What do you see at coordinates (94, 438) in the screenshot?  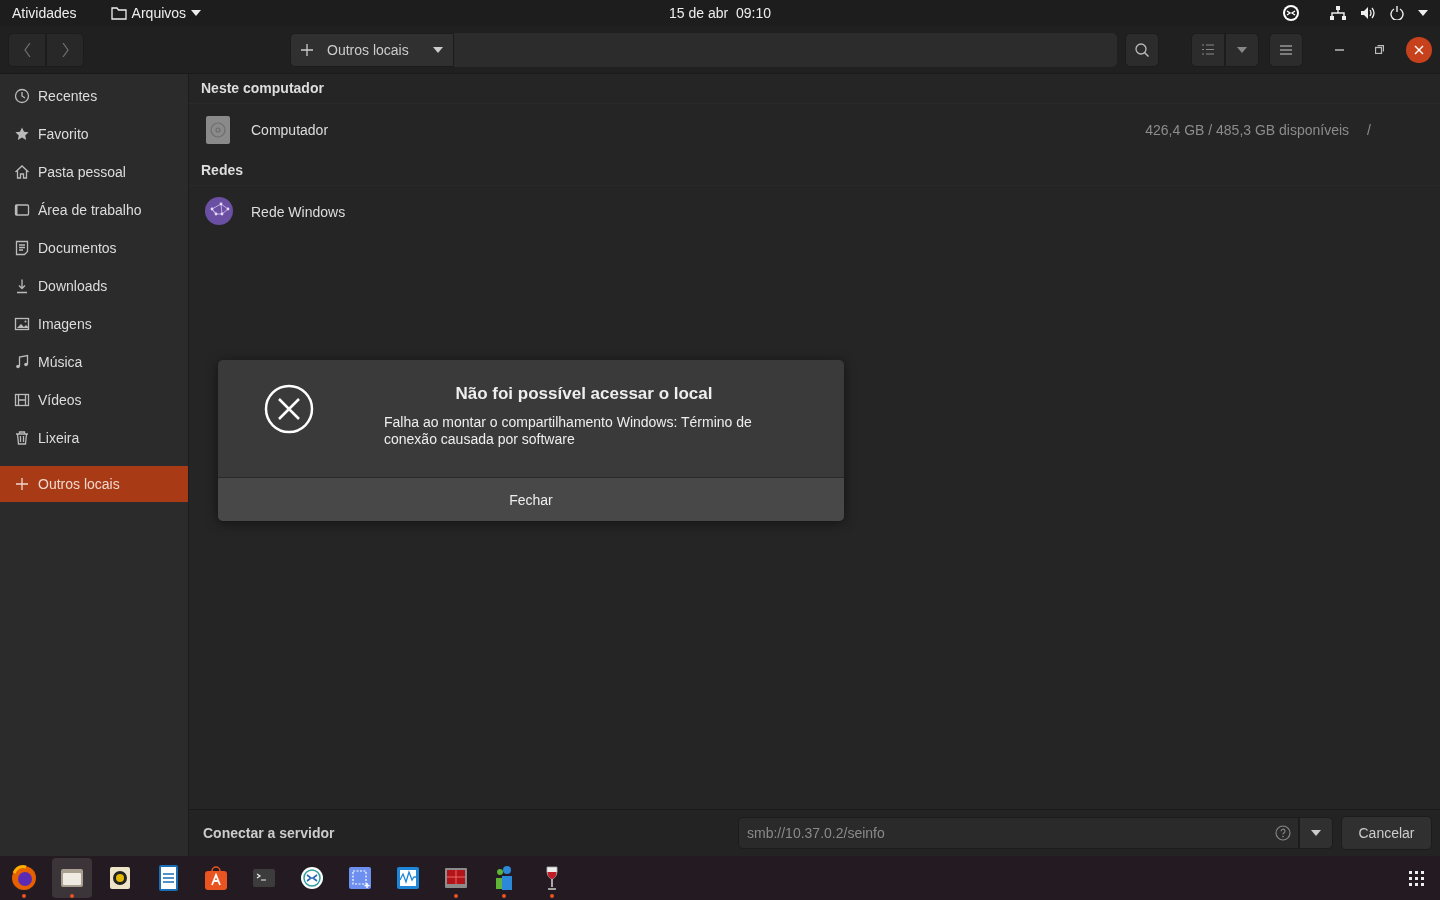 I see `sidebar-item: Lixeira` at bounding box center [94, 438].